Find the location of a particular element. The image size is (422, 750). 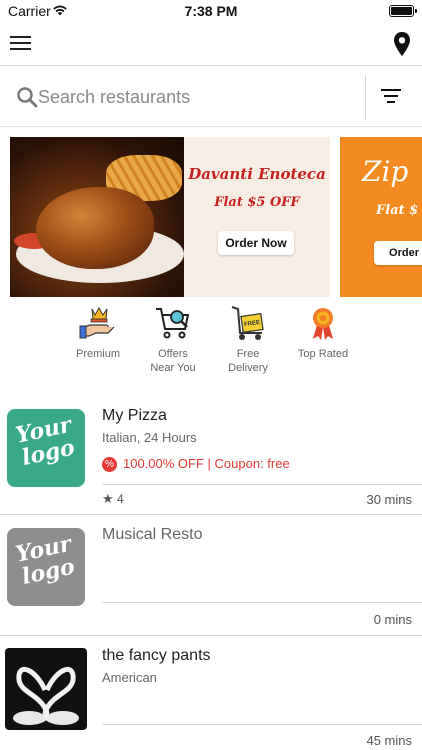

delivery-time: 0 mins is located at coordinates (392, 619).